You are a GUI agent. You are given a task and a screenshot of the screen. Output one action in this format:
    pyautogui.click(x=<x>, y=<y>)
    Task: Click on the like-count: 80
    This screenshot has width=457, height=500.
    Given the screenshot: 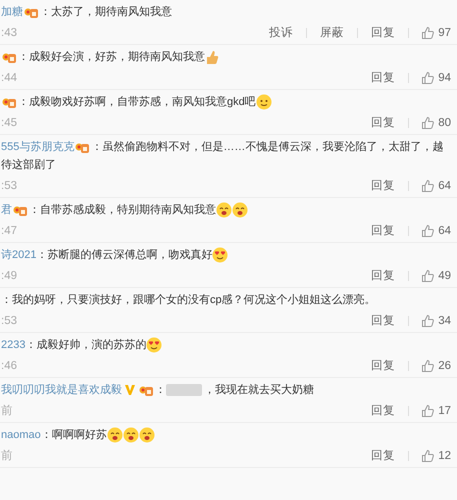 What is the action you would take?
    pyautogui.click(x=444, y=123)
    